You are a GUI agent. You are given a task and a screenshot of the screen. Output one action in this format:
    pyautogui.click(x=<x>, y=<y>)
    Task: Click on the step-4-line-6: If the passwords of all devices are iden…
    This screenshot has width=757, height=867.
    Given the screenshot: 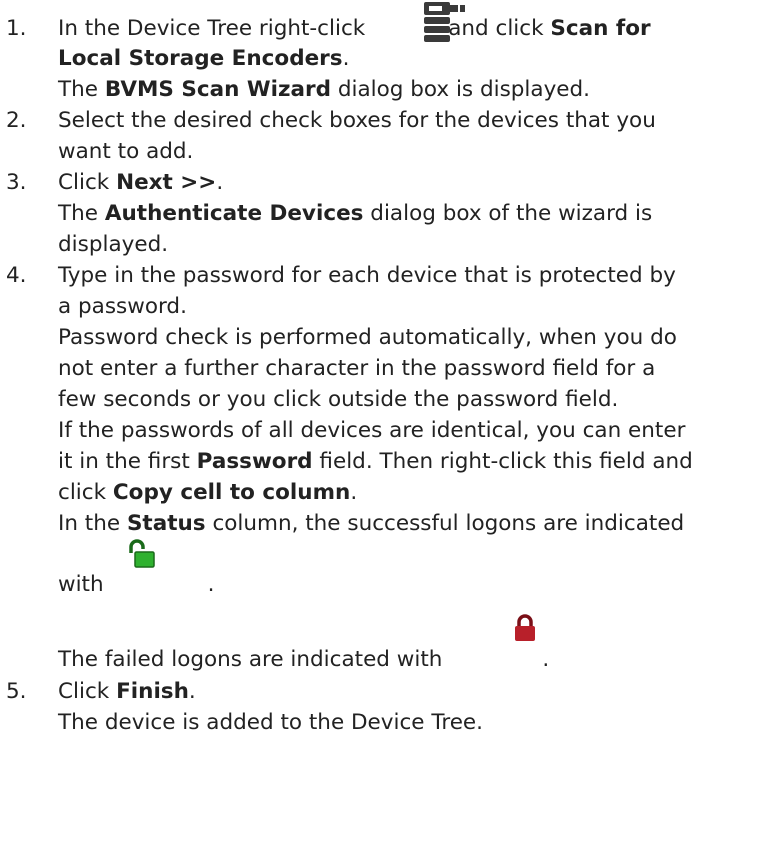 What is the action you would take?
    pyautogui.click(x=372, y=430)
    